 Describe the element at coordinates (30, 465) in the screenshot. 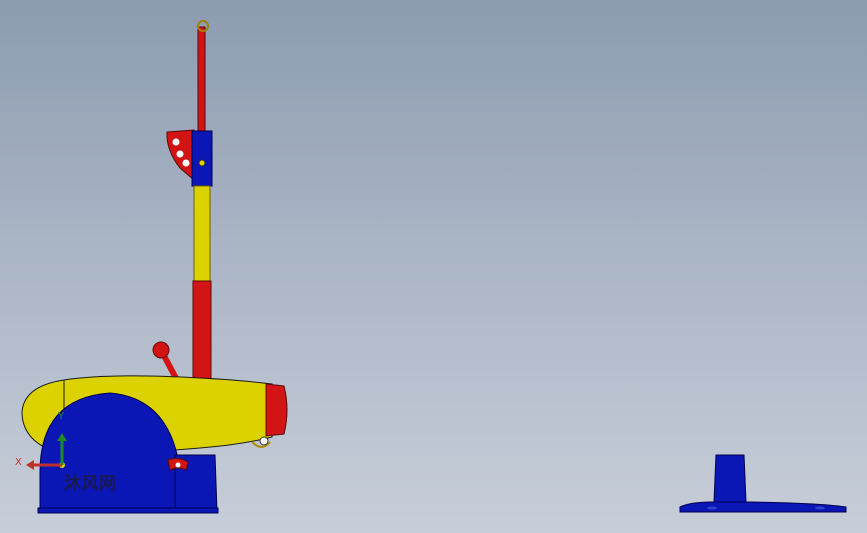

I see `triad-x-arrowhead` at that location.